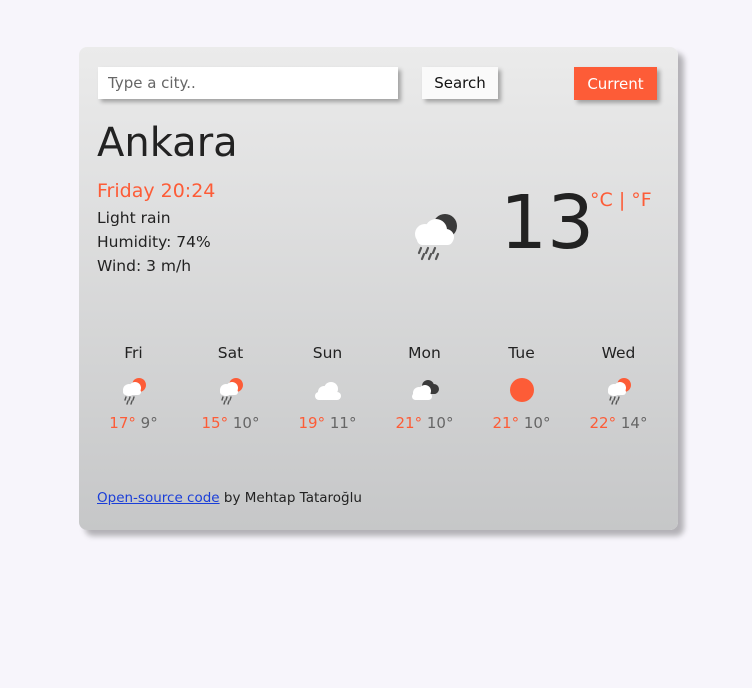  Describe the element at coordinates (215, 423) in the screenshot. I see `forecast-max-temp: 15°` at that location.